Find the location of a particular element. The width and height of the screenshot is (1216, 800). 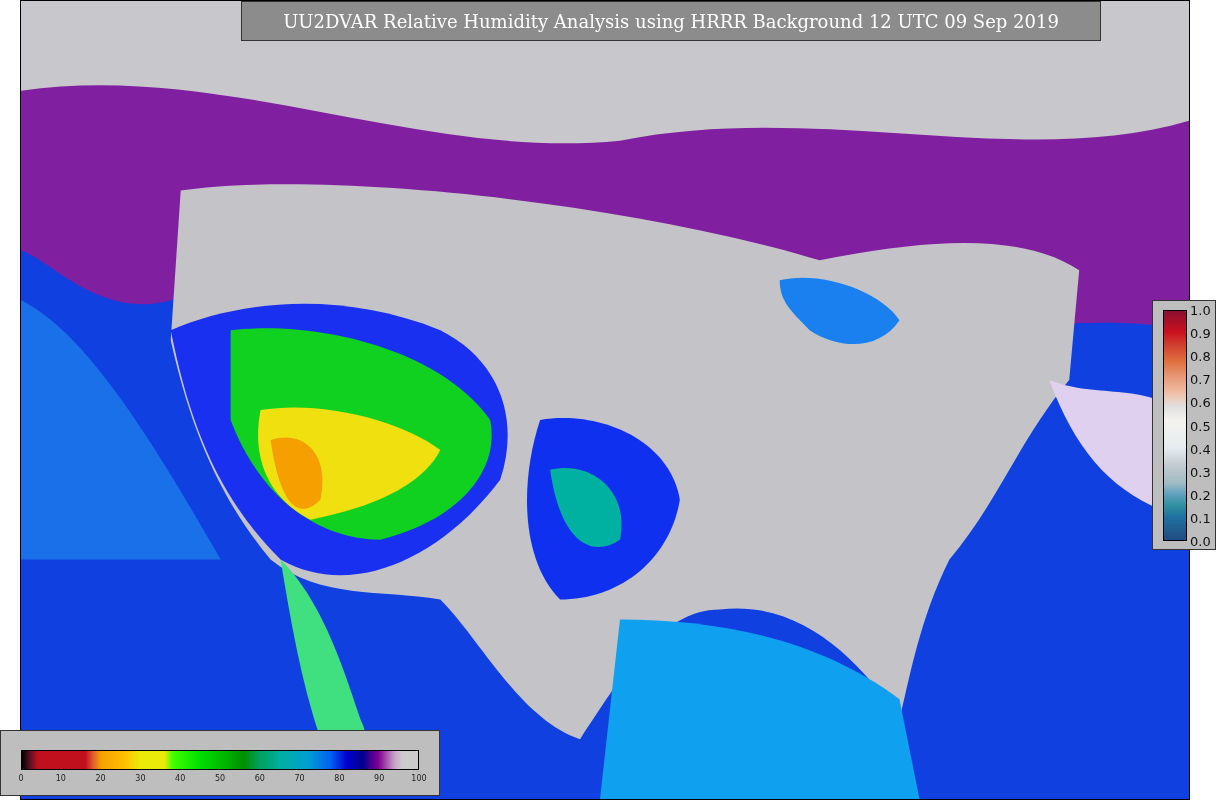

tick-label: 50 is located at coordinates (220, 778).